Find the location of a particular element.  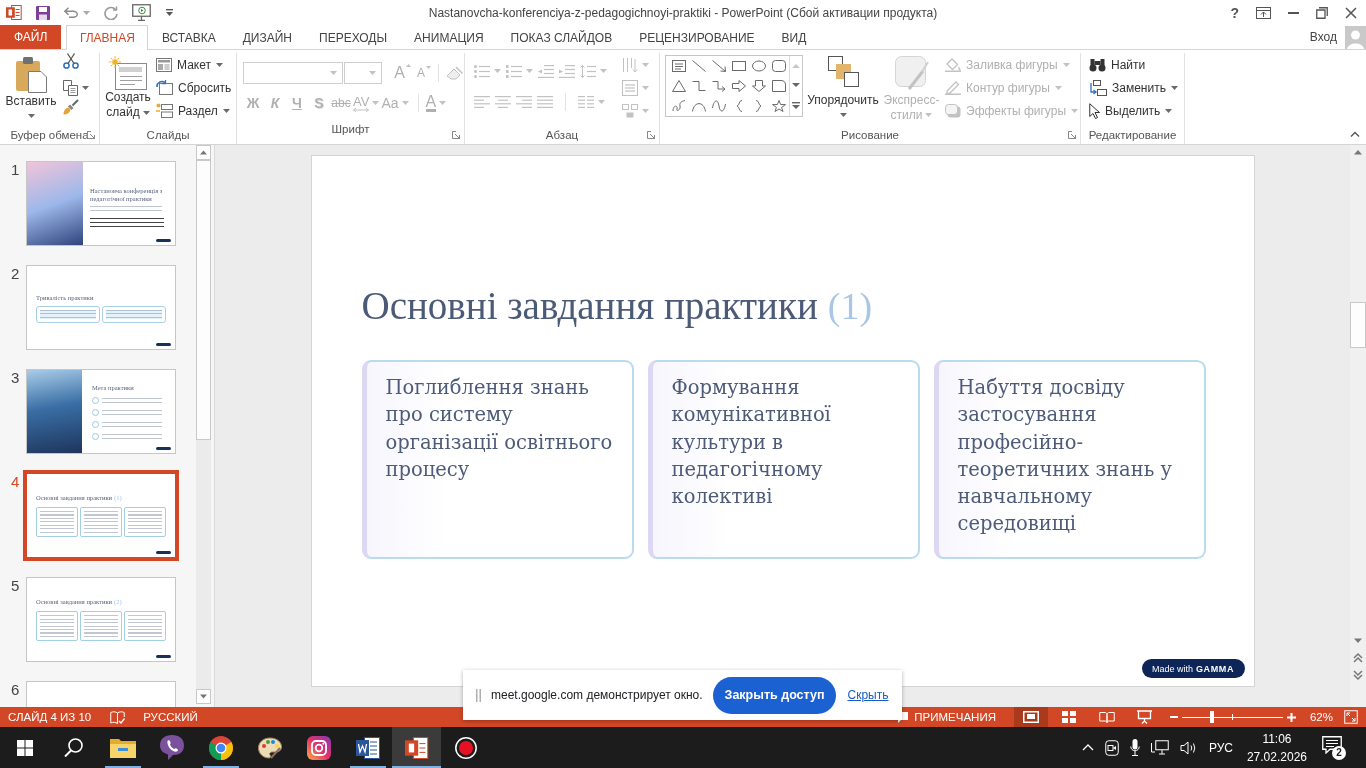

ribbon-tab: ВСТАВКА is located at coordinates (189, 37).